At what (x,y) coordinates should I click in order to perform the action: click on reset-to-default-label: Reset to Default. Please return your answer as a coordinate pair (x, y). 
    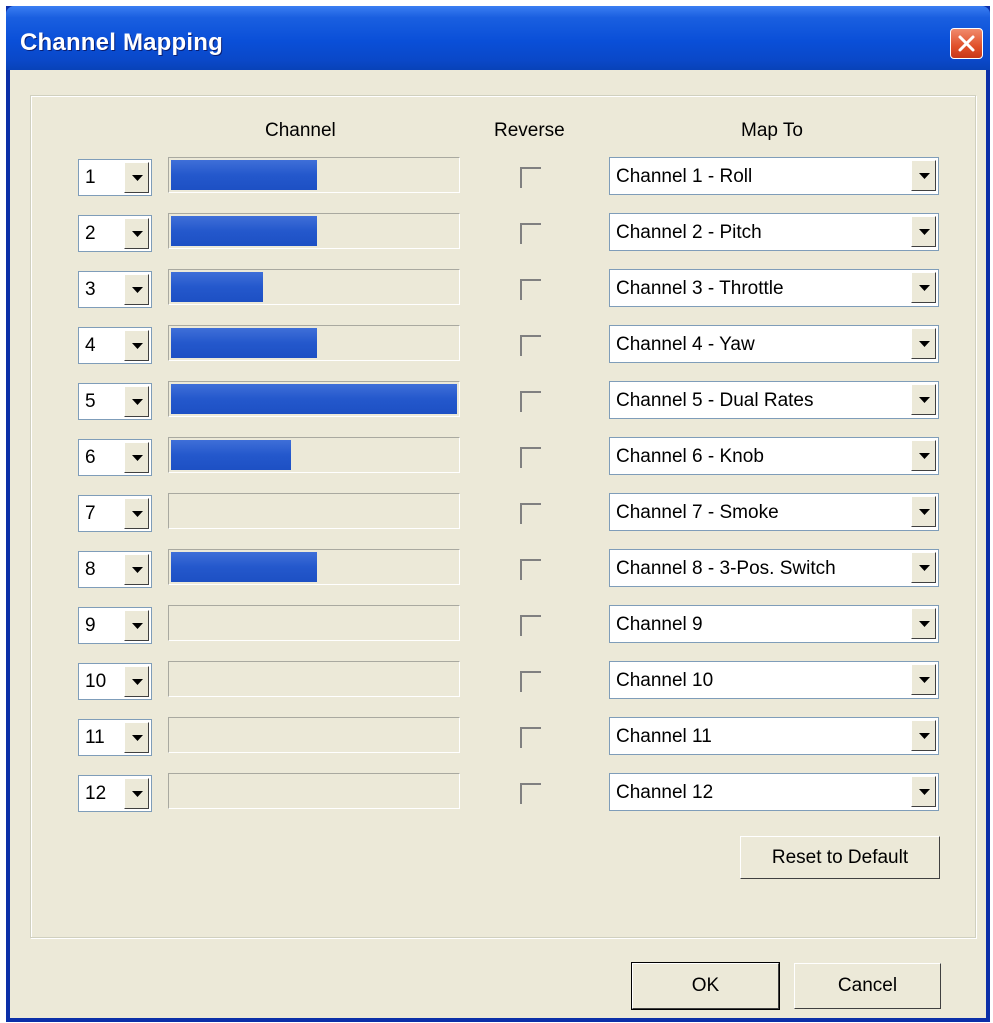
    Looking at the image, I should click on (840, 857).